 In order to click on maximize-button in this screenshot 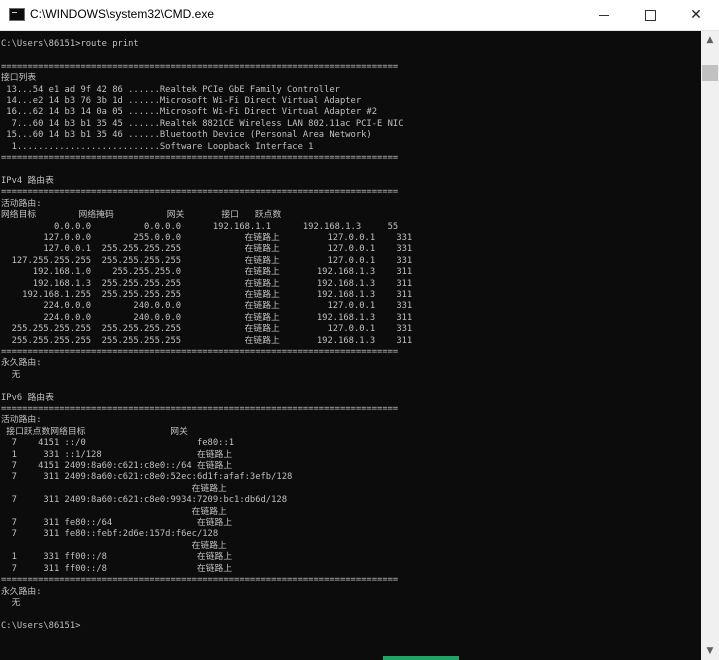, I will do `click(650, 15)`.